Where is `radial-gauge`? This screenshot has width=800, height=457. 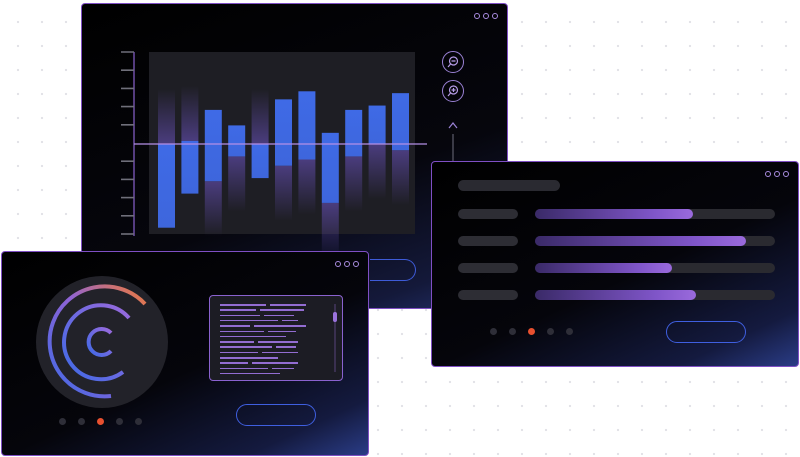
radial-gauge is located at coordinates (102, 342).